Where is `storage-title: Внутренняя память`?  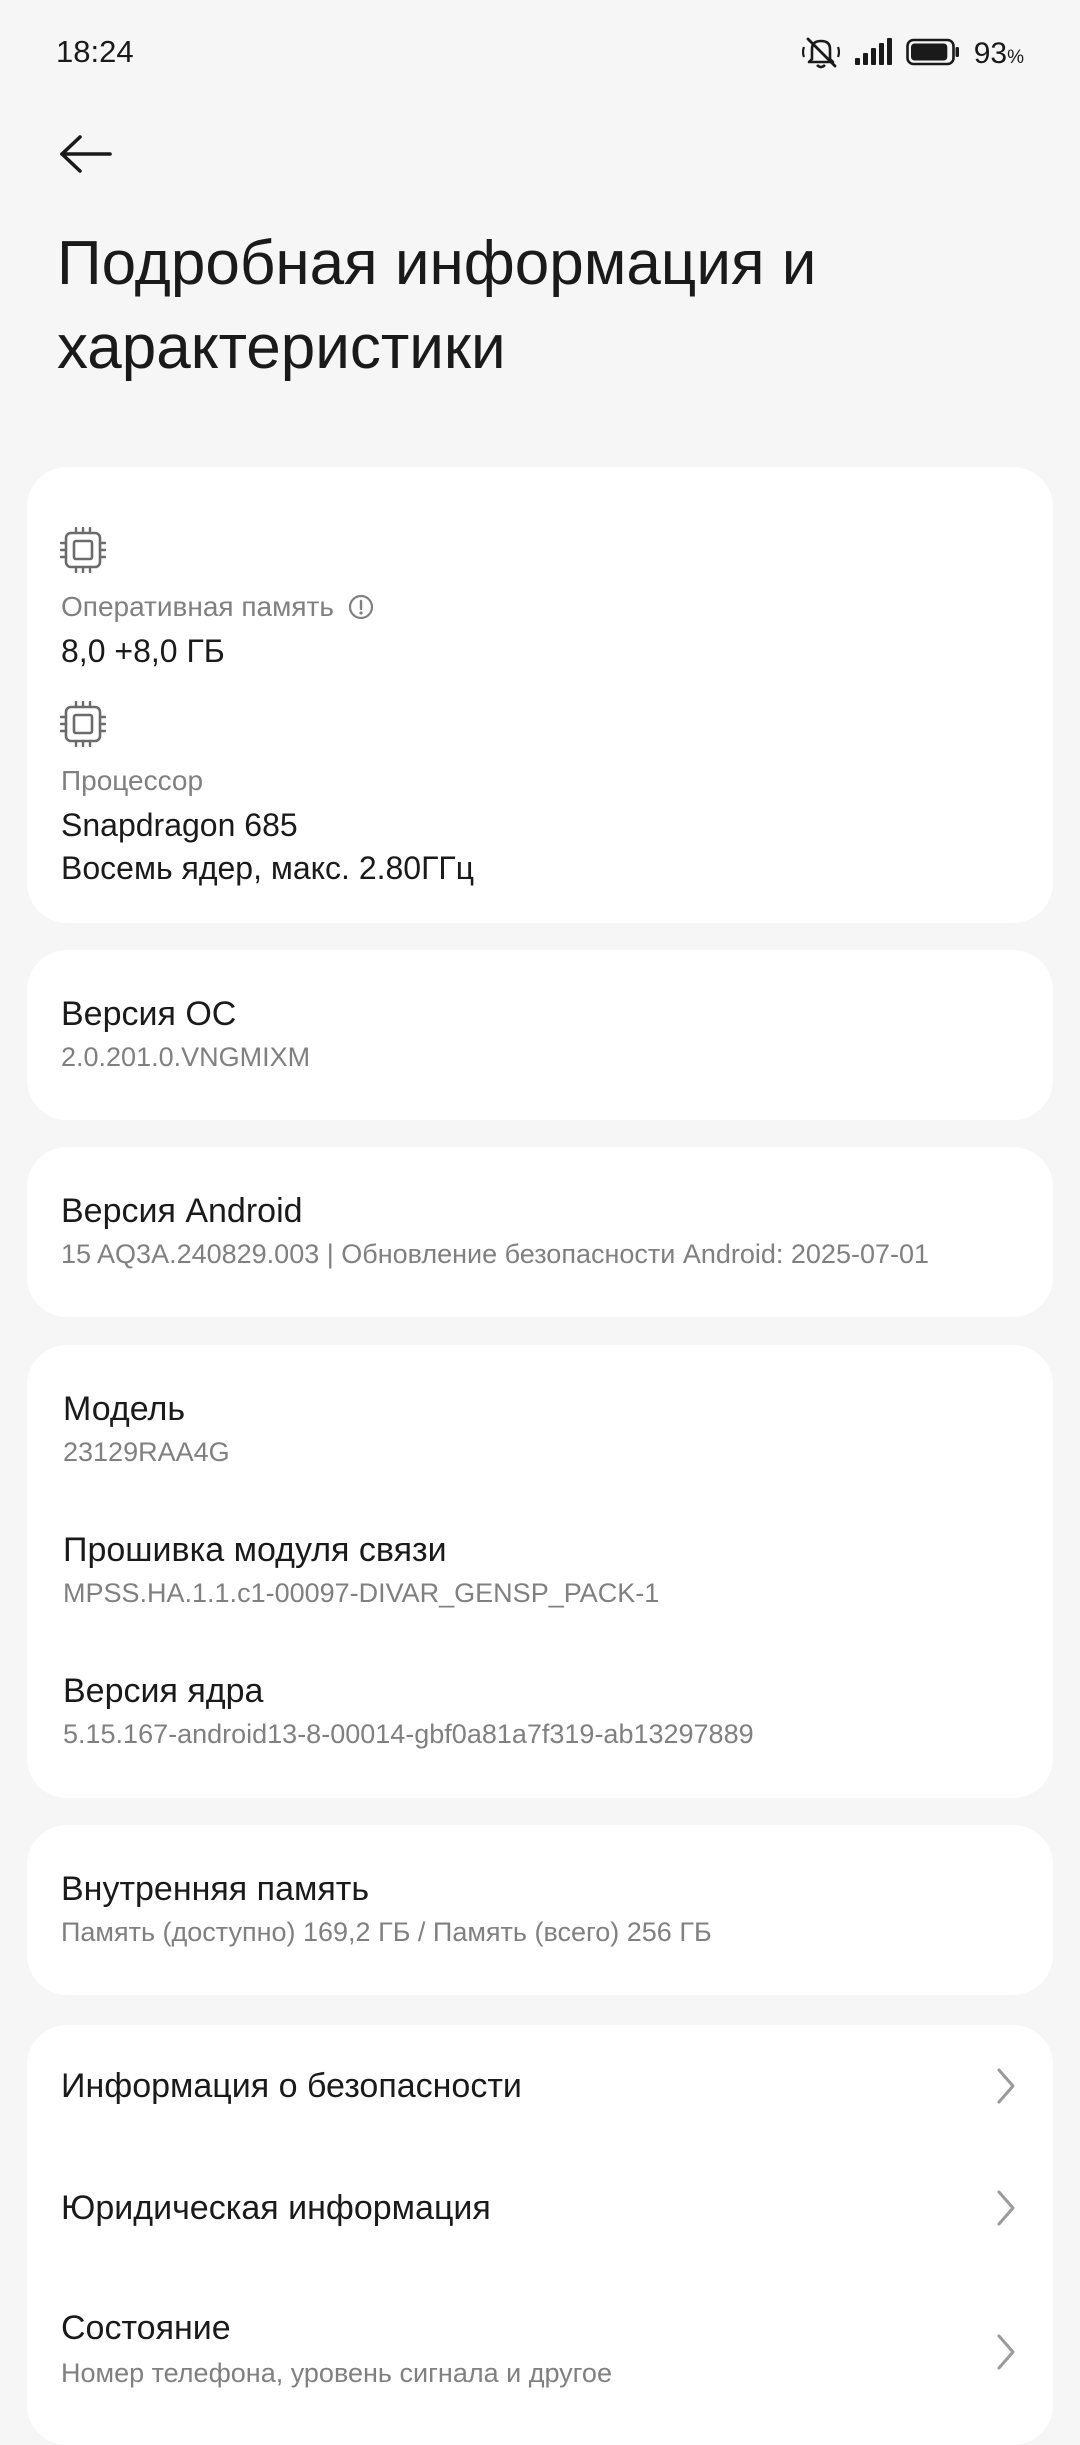
storage-title: Внутренняя память is located at coordinates (215, 1889).